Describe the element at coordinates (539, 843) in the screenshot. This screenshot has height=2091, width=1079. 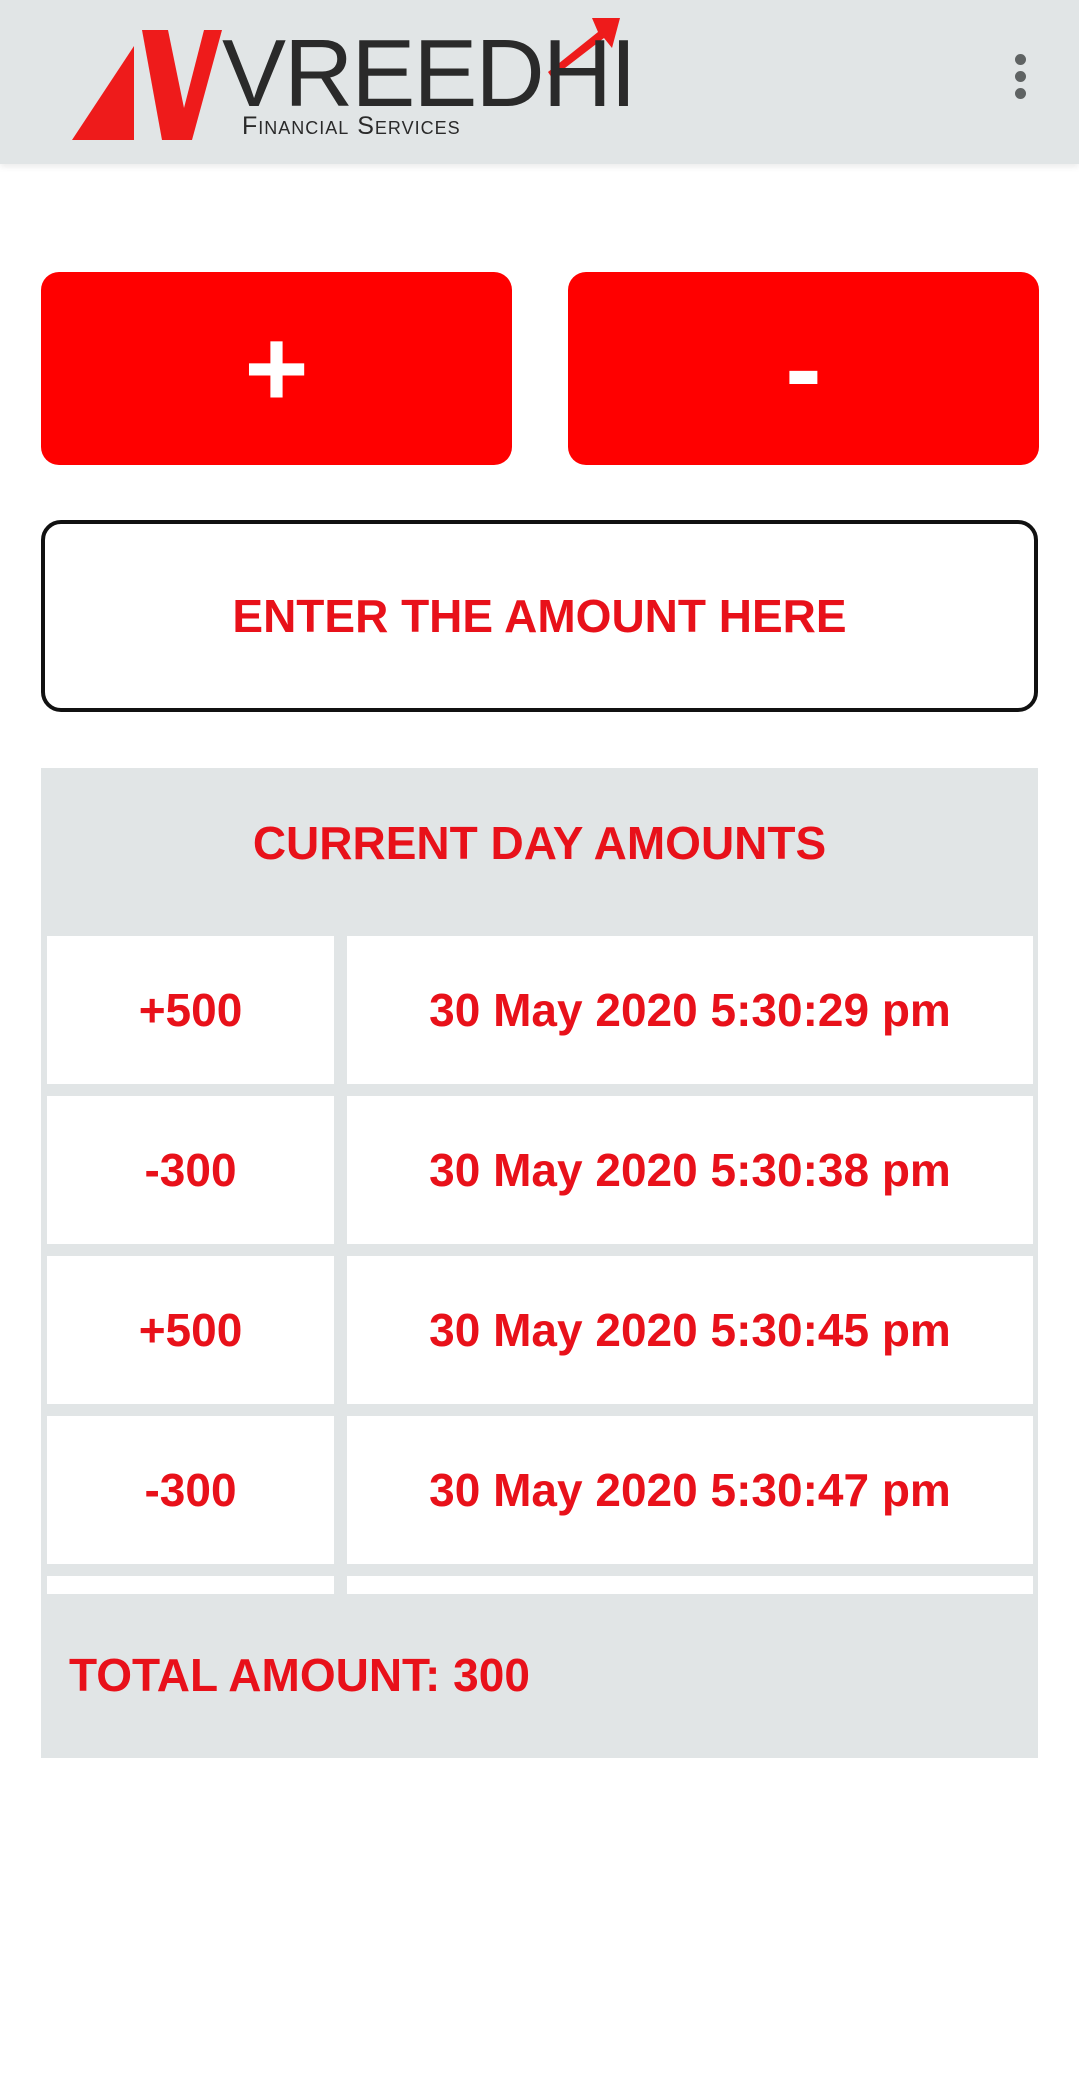
I see `panel-title: CURRENT DAY AMOUNTS` at that location.